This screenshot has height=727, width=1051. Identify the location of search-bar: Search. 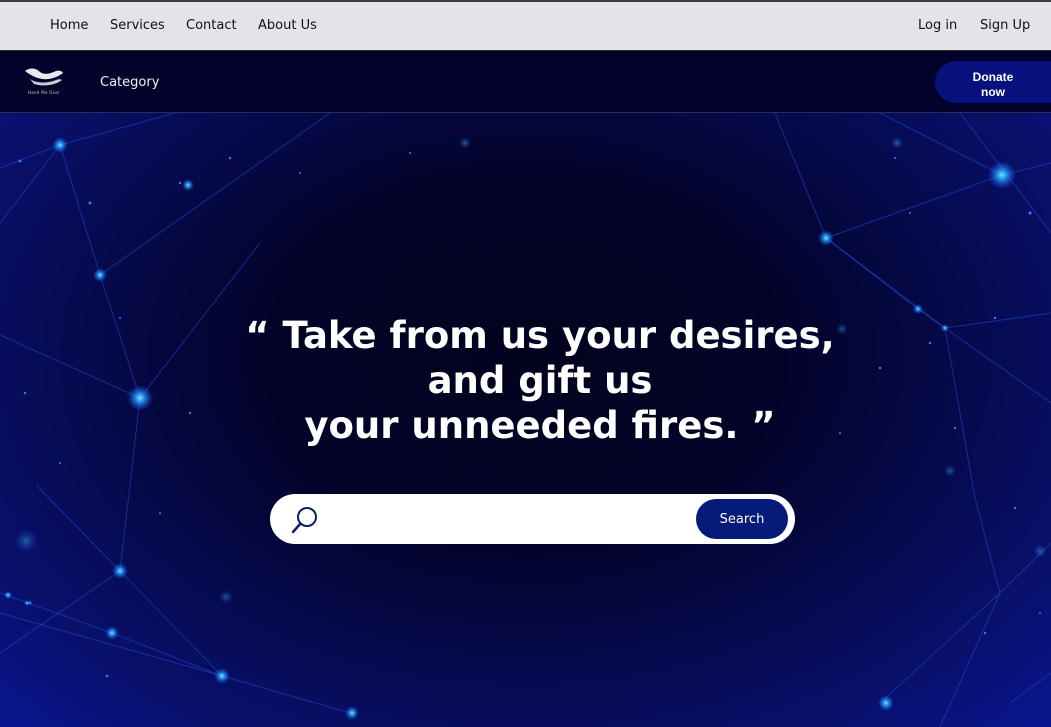
(532, 519).